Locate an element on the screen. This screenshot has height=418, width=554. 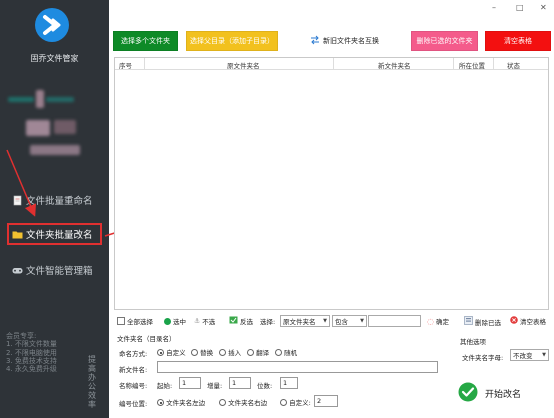
clear-icon is located at coordinates (514, 321).